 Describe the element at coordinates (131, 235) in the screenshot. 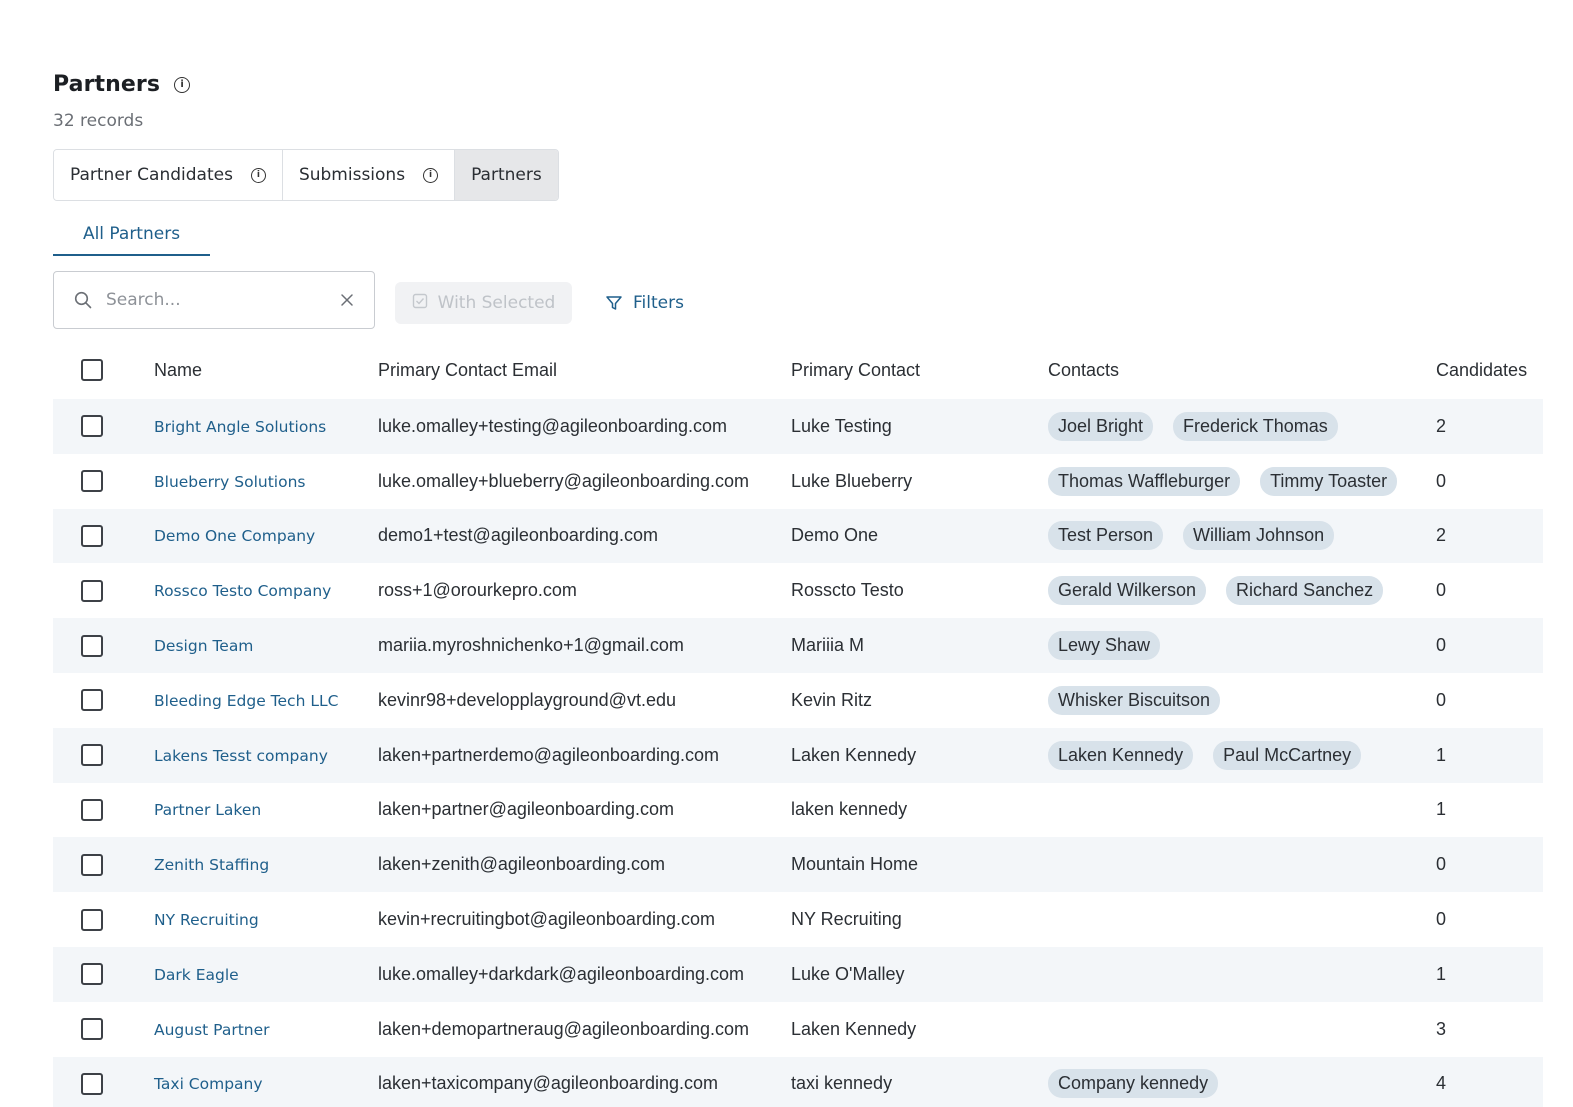

I see `subtab-all-partners: All Partners` at that location.